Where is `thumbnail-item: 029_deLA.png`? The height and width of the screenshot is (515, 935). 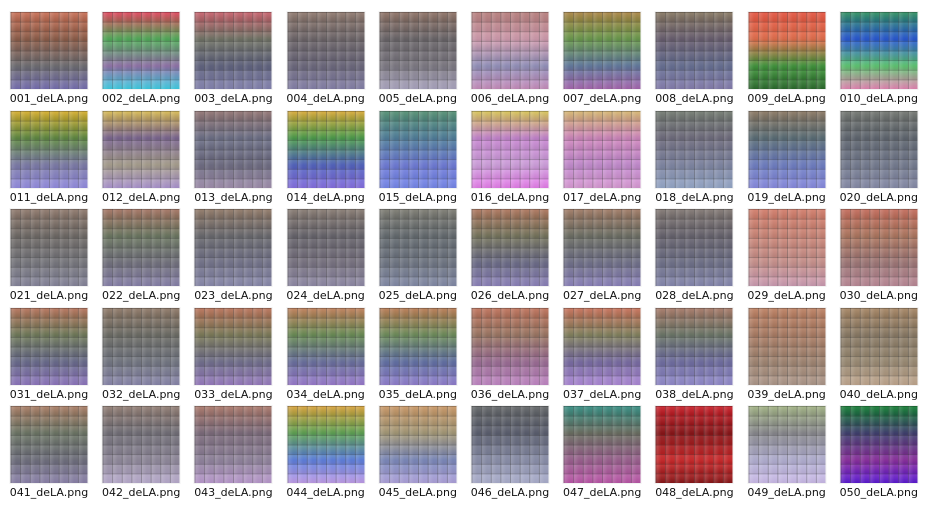
thumbnail-item: 029_deLA.png is located at coordinates (787, 257).